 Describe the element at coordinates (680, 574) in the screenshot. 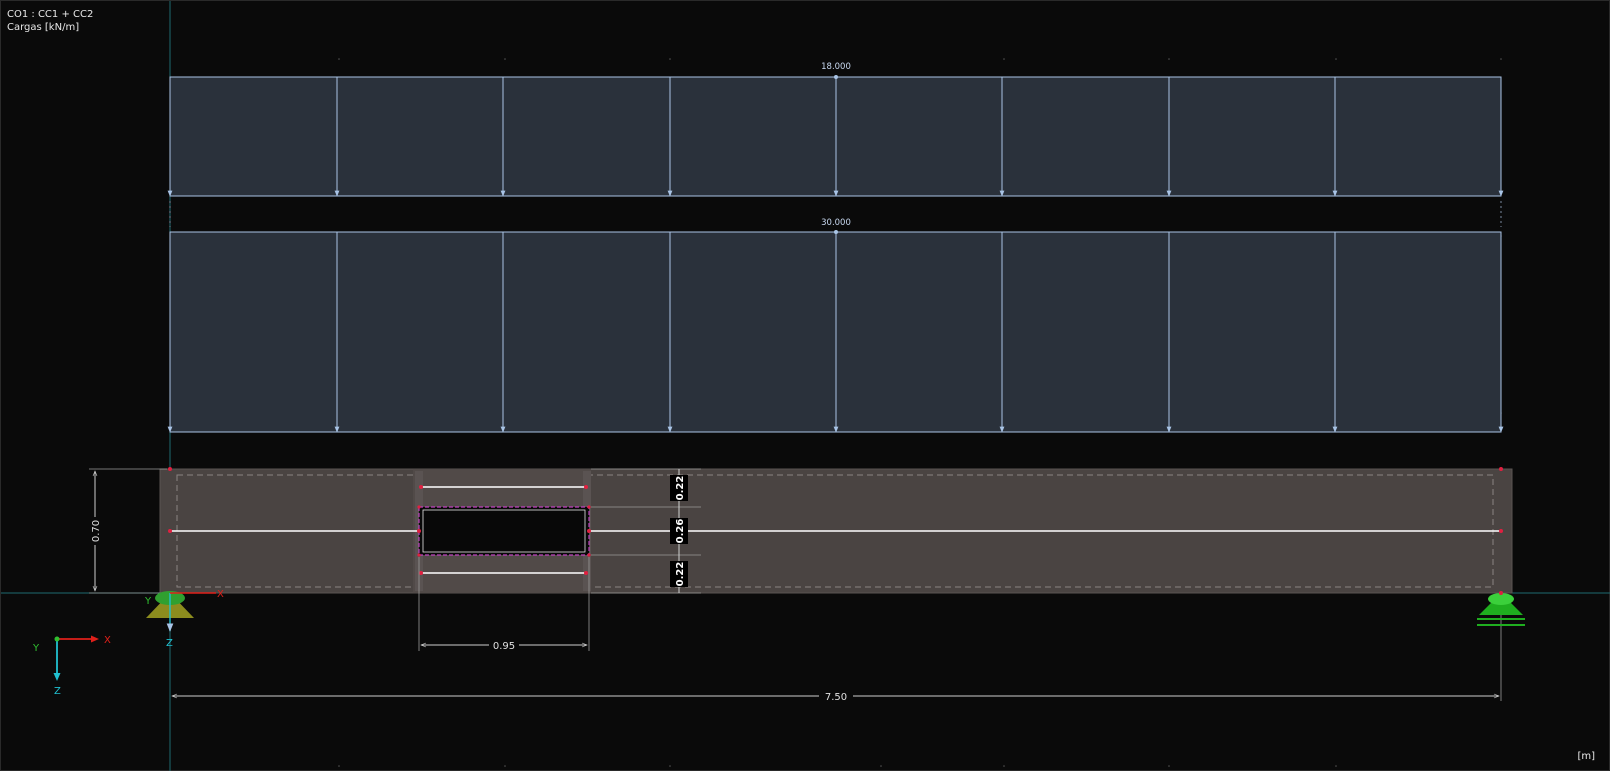

I see `dim-bottom-segment-label: 0.22` at that location.